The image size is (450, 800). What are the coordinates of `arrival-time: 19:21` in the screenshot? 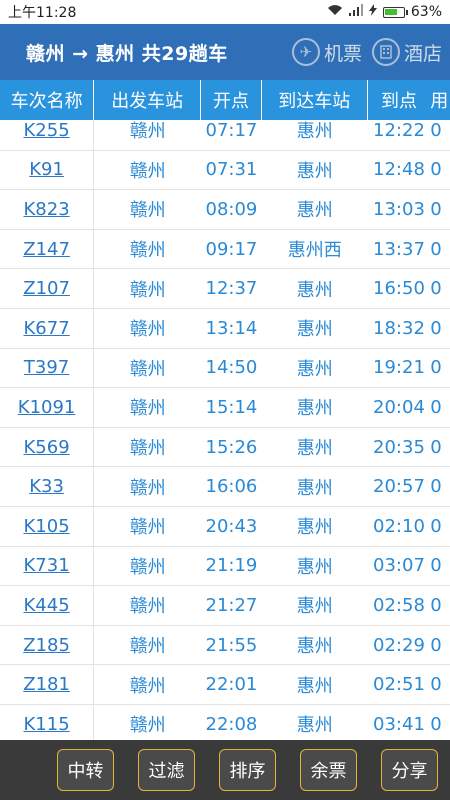 It's located at (399, 368).